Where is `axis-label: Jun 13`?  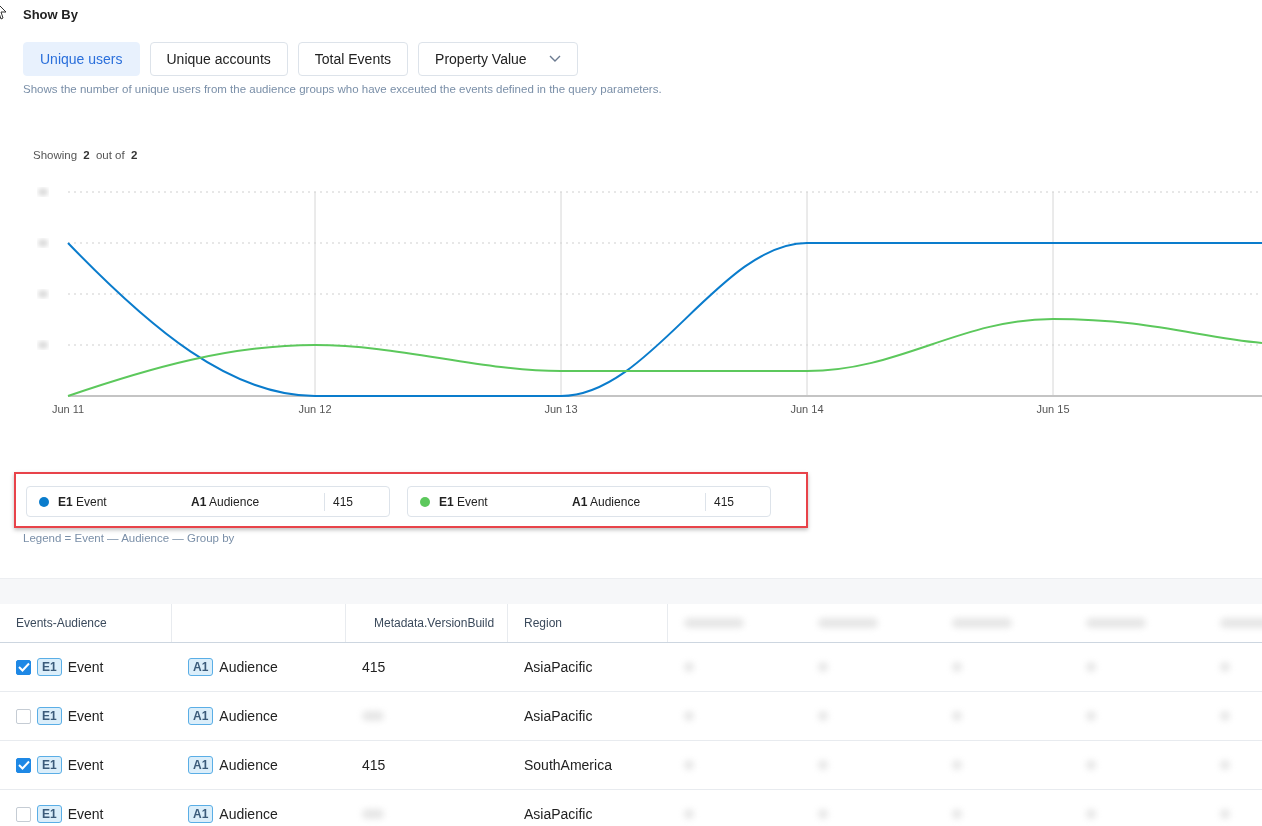
axis-label: Jun 13 is located at coordinates (561, 409).